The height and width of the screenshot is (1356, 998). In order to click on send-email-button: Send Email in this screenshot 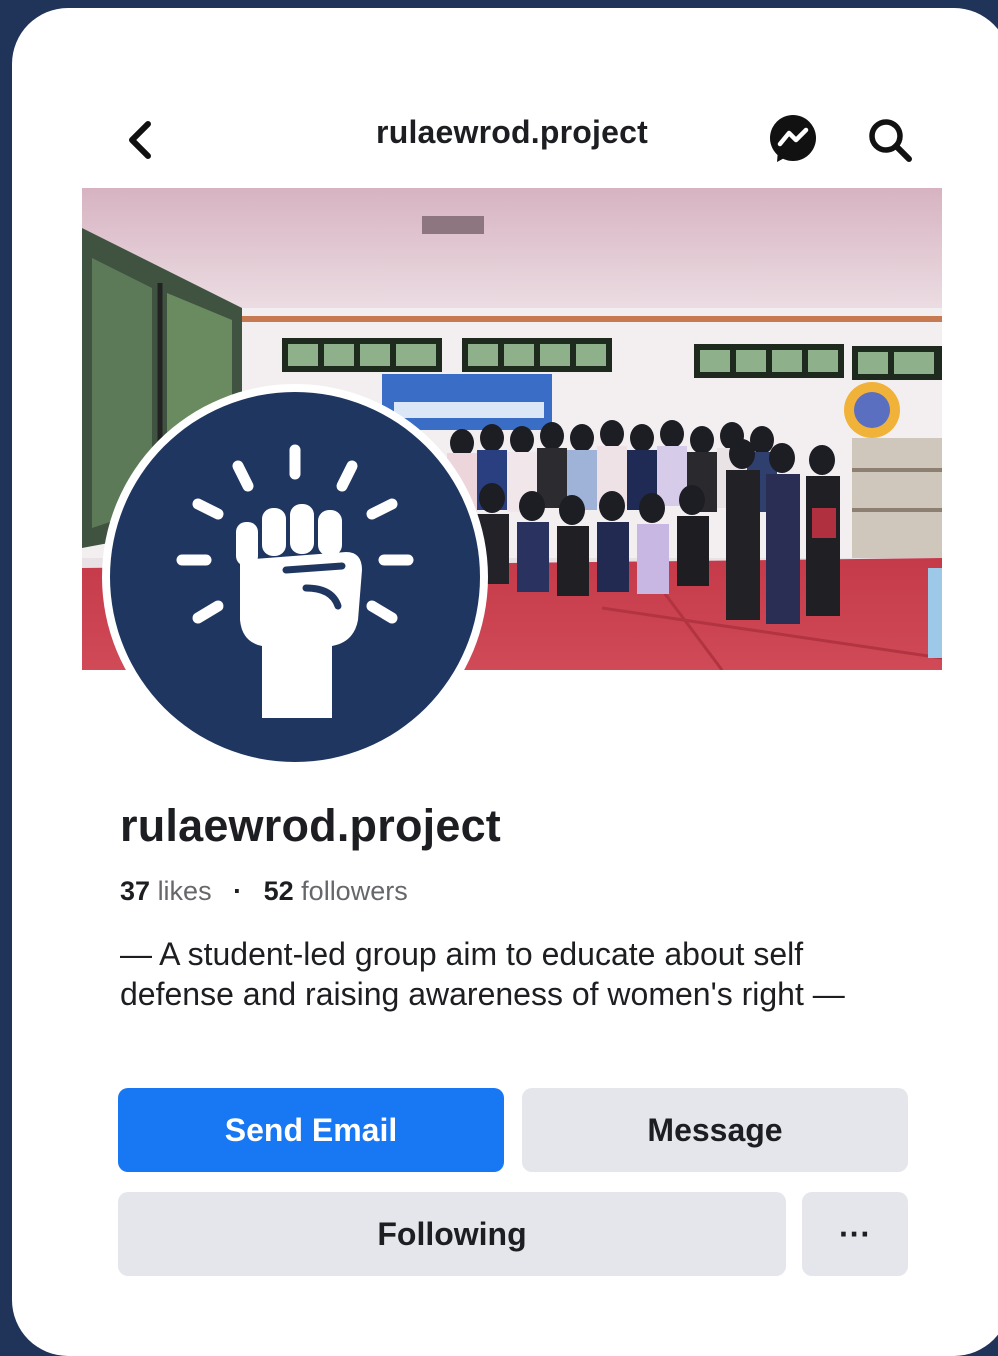, I will do `click(311, 1130)`.